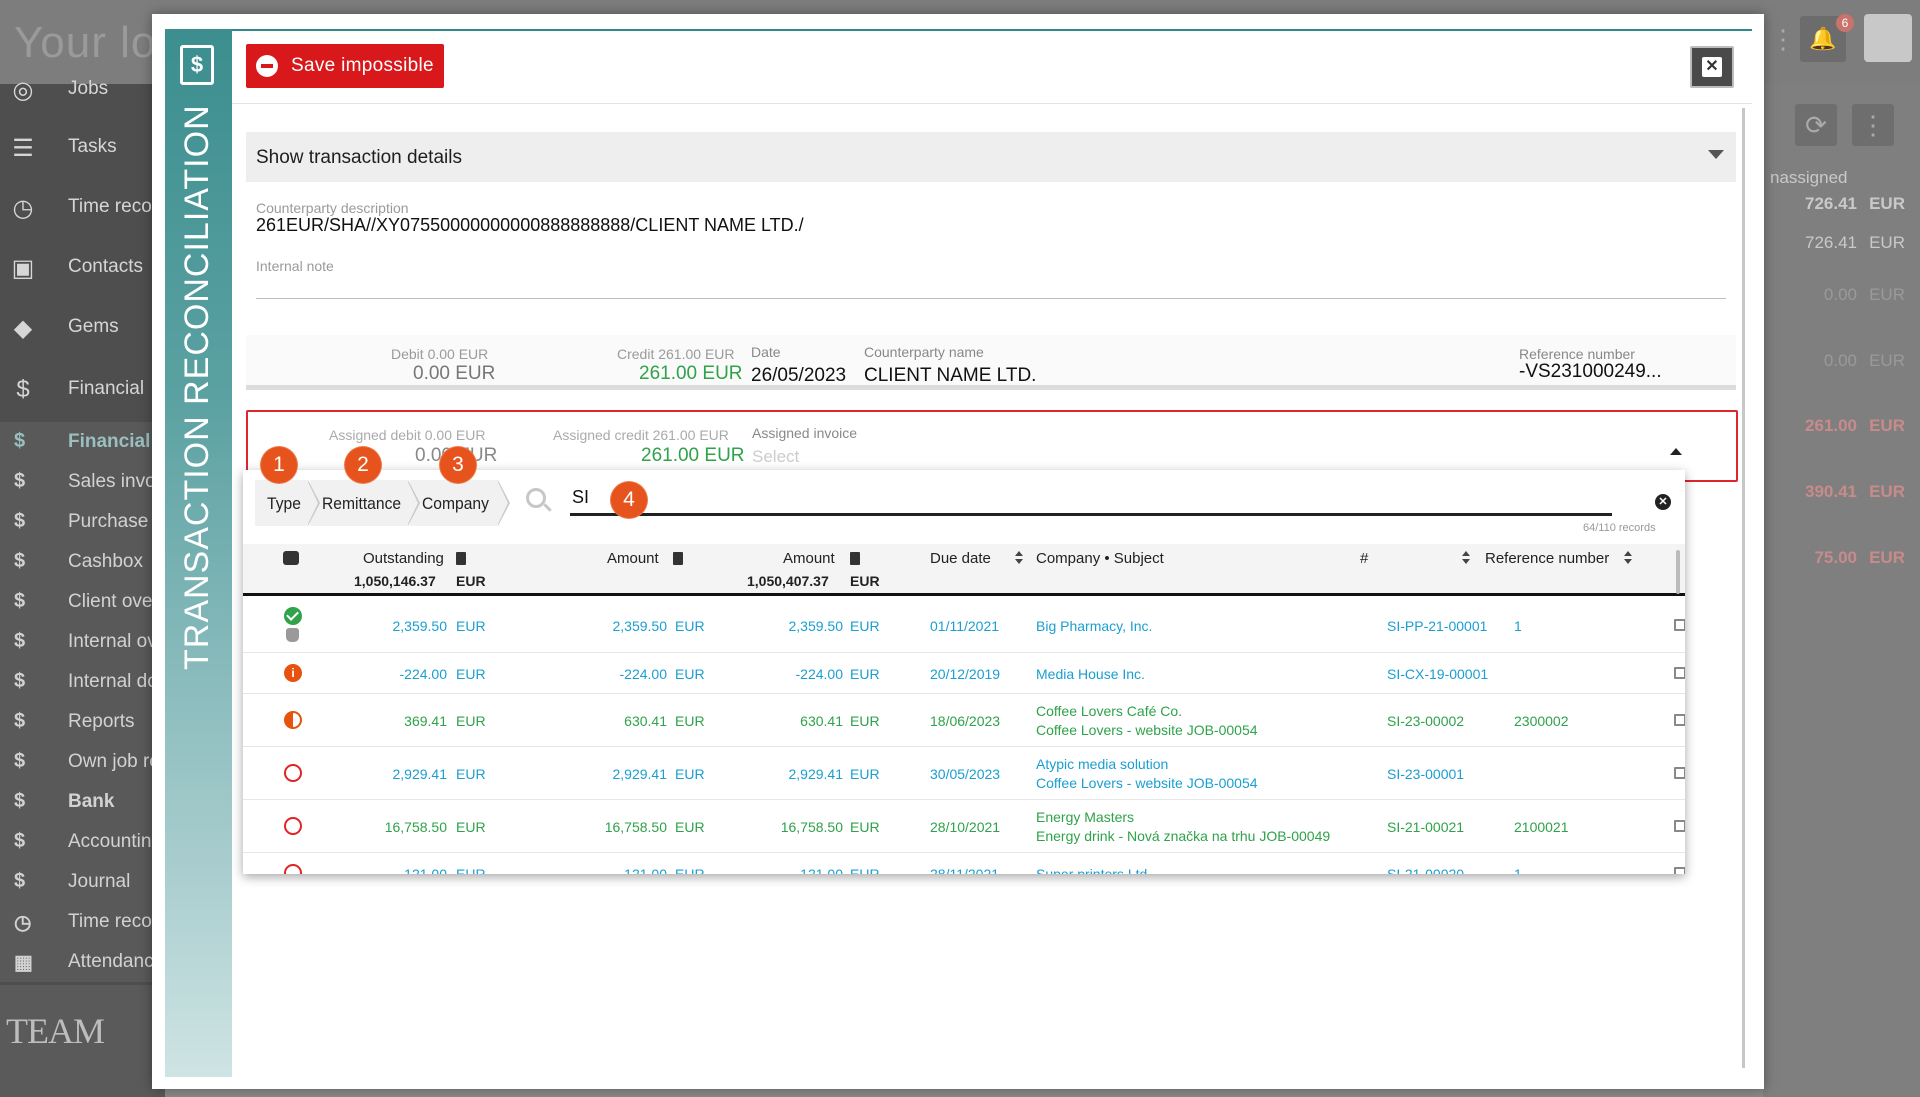  I want to click on sidebar-item-contacts: ▣ Contacts, so click(82, 268).